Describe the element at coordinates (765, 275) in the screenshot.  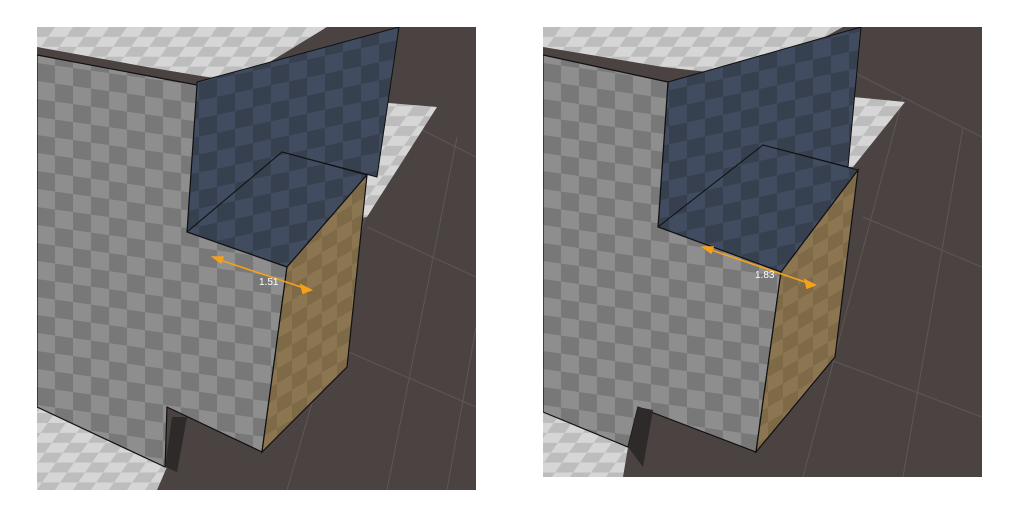
I see `measurement-label-right: 1.83` at that location.